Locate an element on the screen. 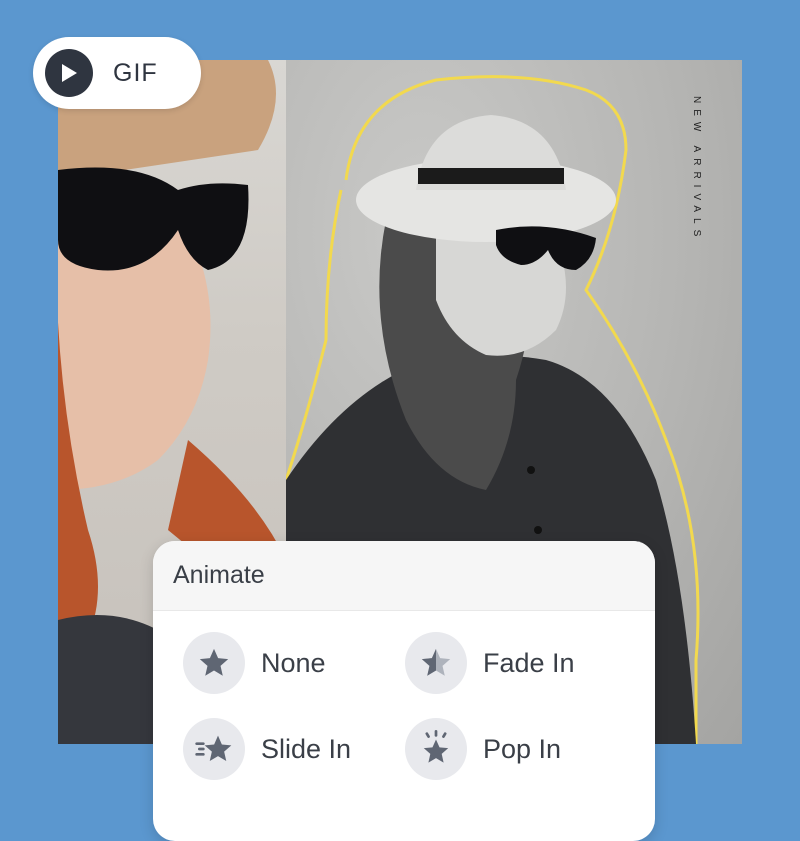  animate-option-none: None is located at coordinates (254, 663).